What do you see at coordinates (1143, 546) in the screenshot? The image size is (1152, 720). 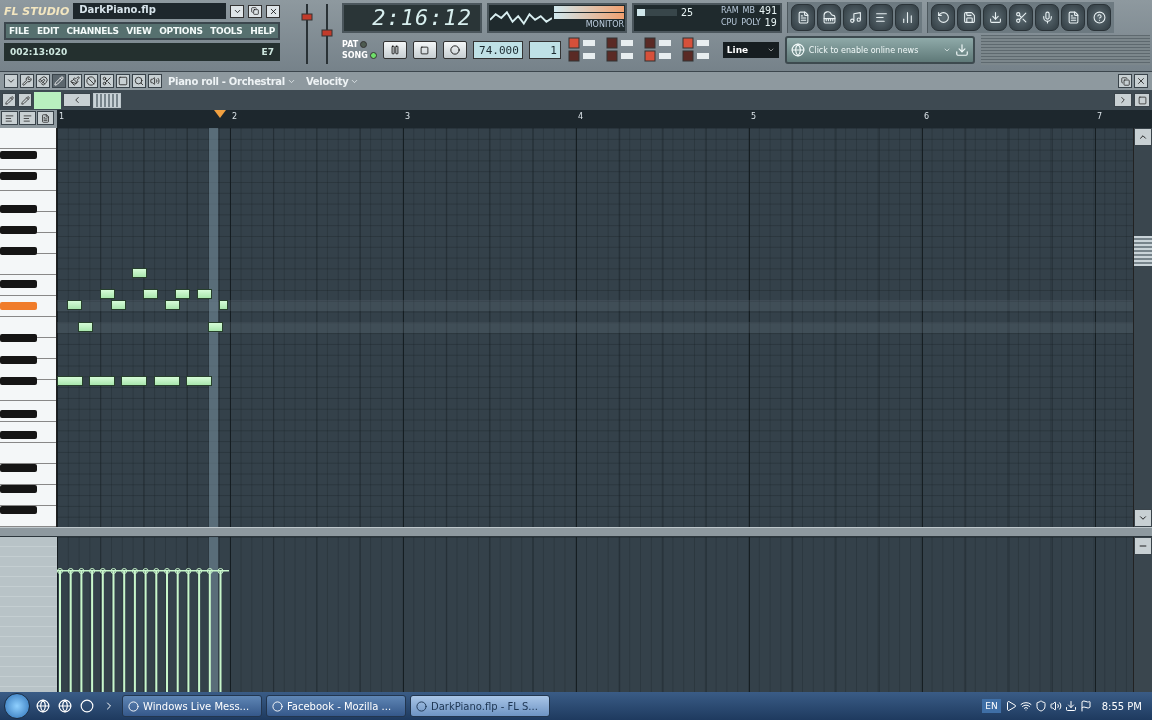 I see `collapse-button` at bounding box center [1143, 546].